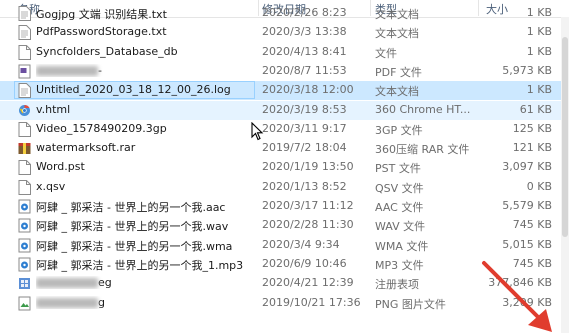  Describe the element at coordinates (101, 14) in the screenshot. I see `file-name: Gogjpg 文端 识别结果.txt` at that location.